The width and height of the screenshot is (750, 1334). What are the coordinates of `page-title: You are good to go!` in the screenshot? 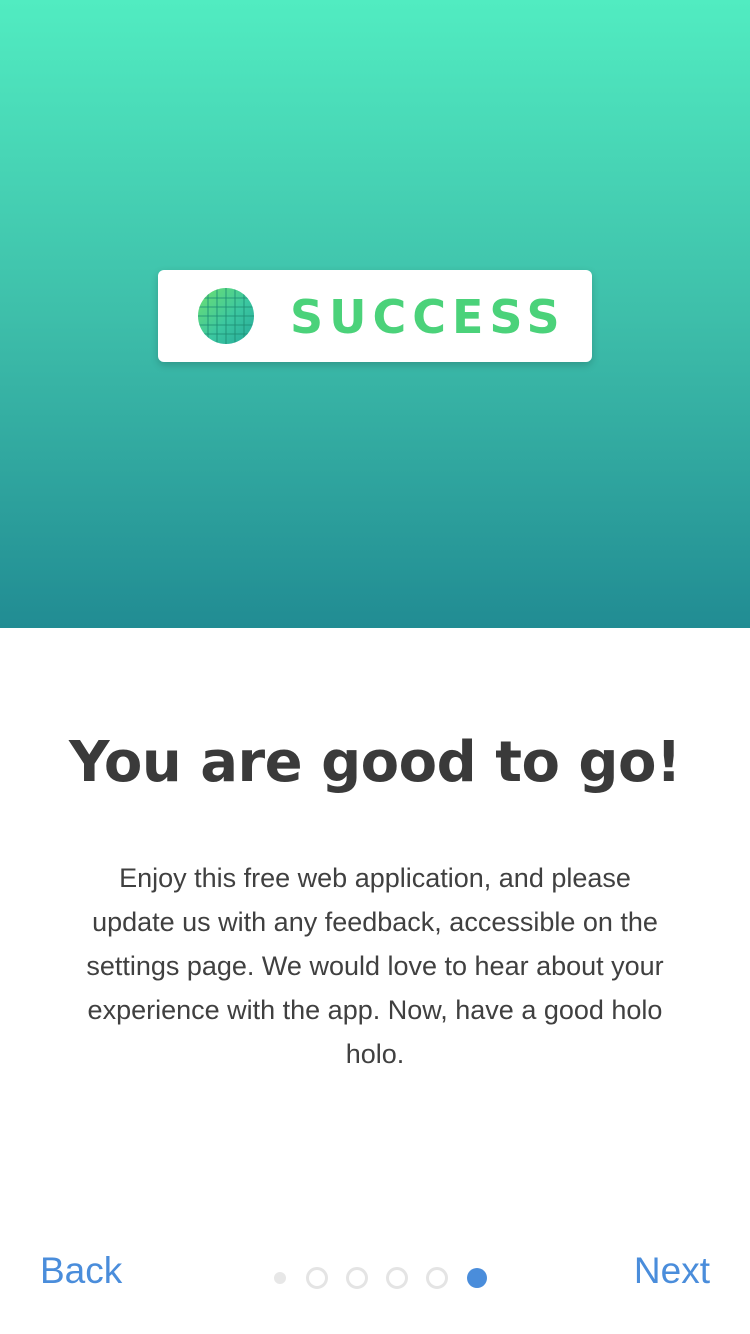 It's located at (375, 762).